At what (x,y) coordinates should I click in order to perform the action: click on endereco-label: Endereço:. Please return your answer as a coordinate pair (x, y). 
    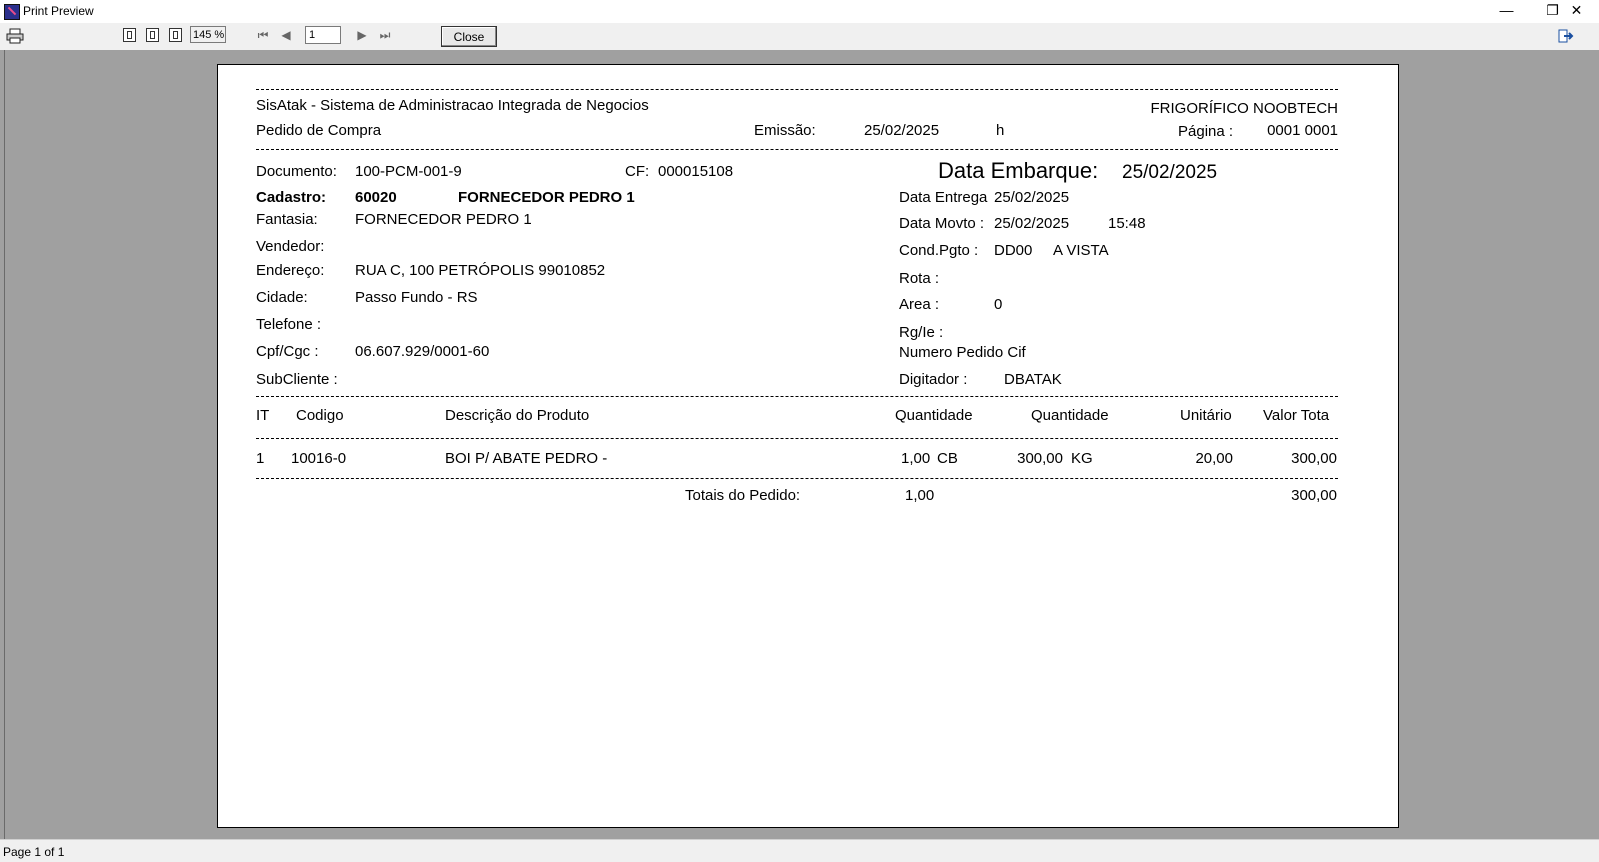
    Looking at the image, I should click on (290, 270).